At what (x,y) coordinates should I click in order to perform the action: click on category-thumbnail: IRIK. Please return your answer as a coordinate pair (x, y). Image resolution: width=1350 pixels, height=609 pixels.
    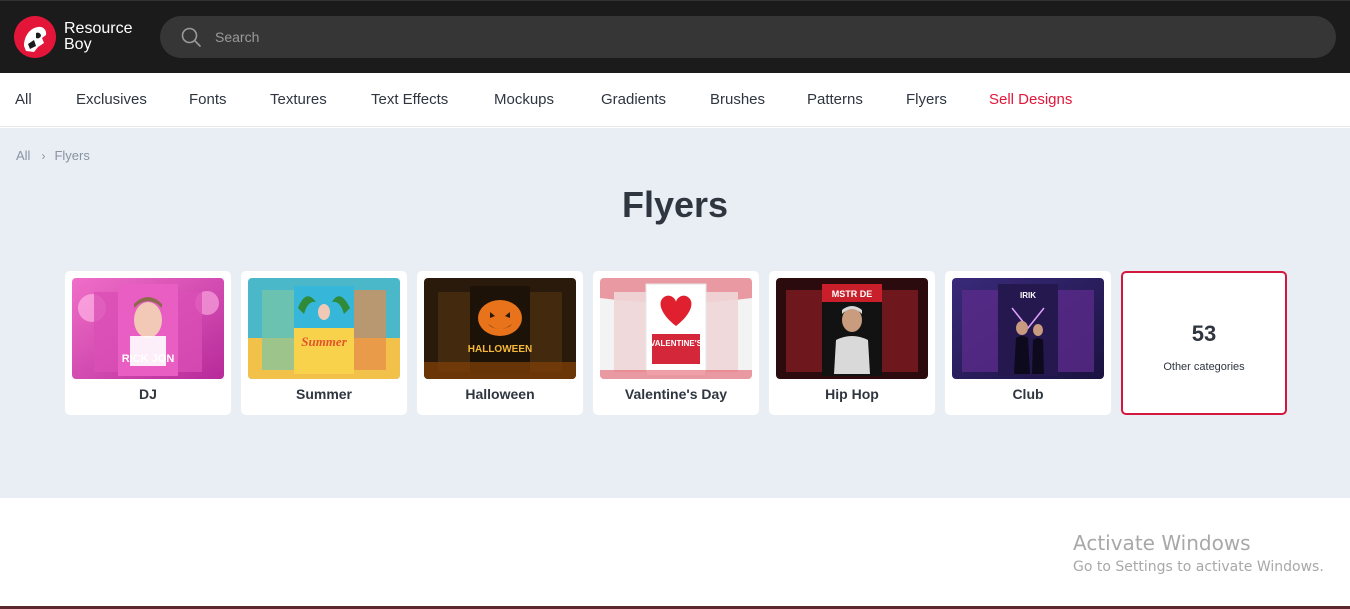
    Looking at the image, I should click on (1028, 328).